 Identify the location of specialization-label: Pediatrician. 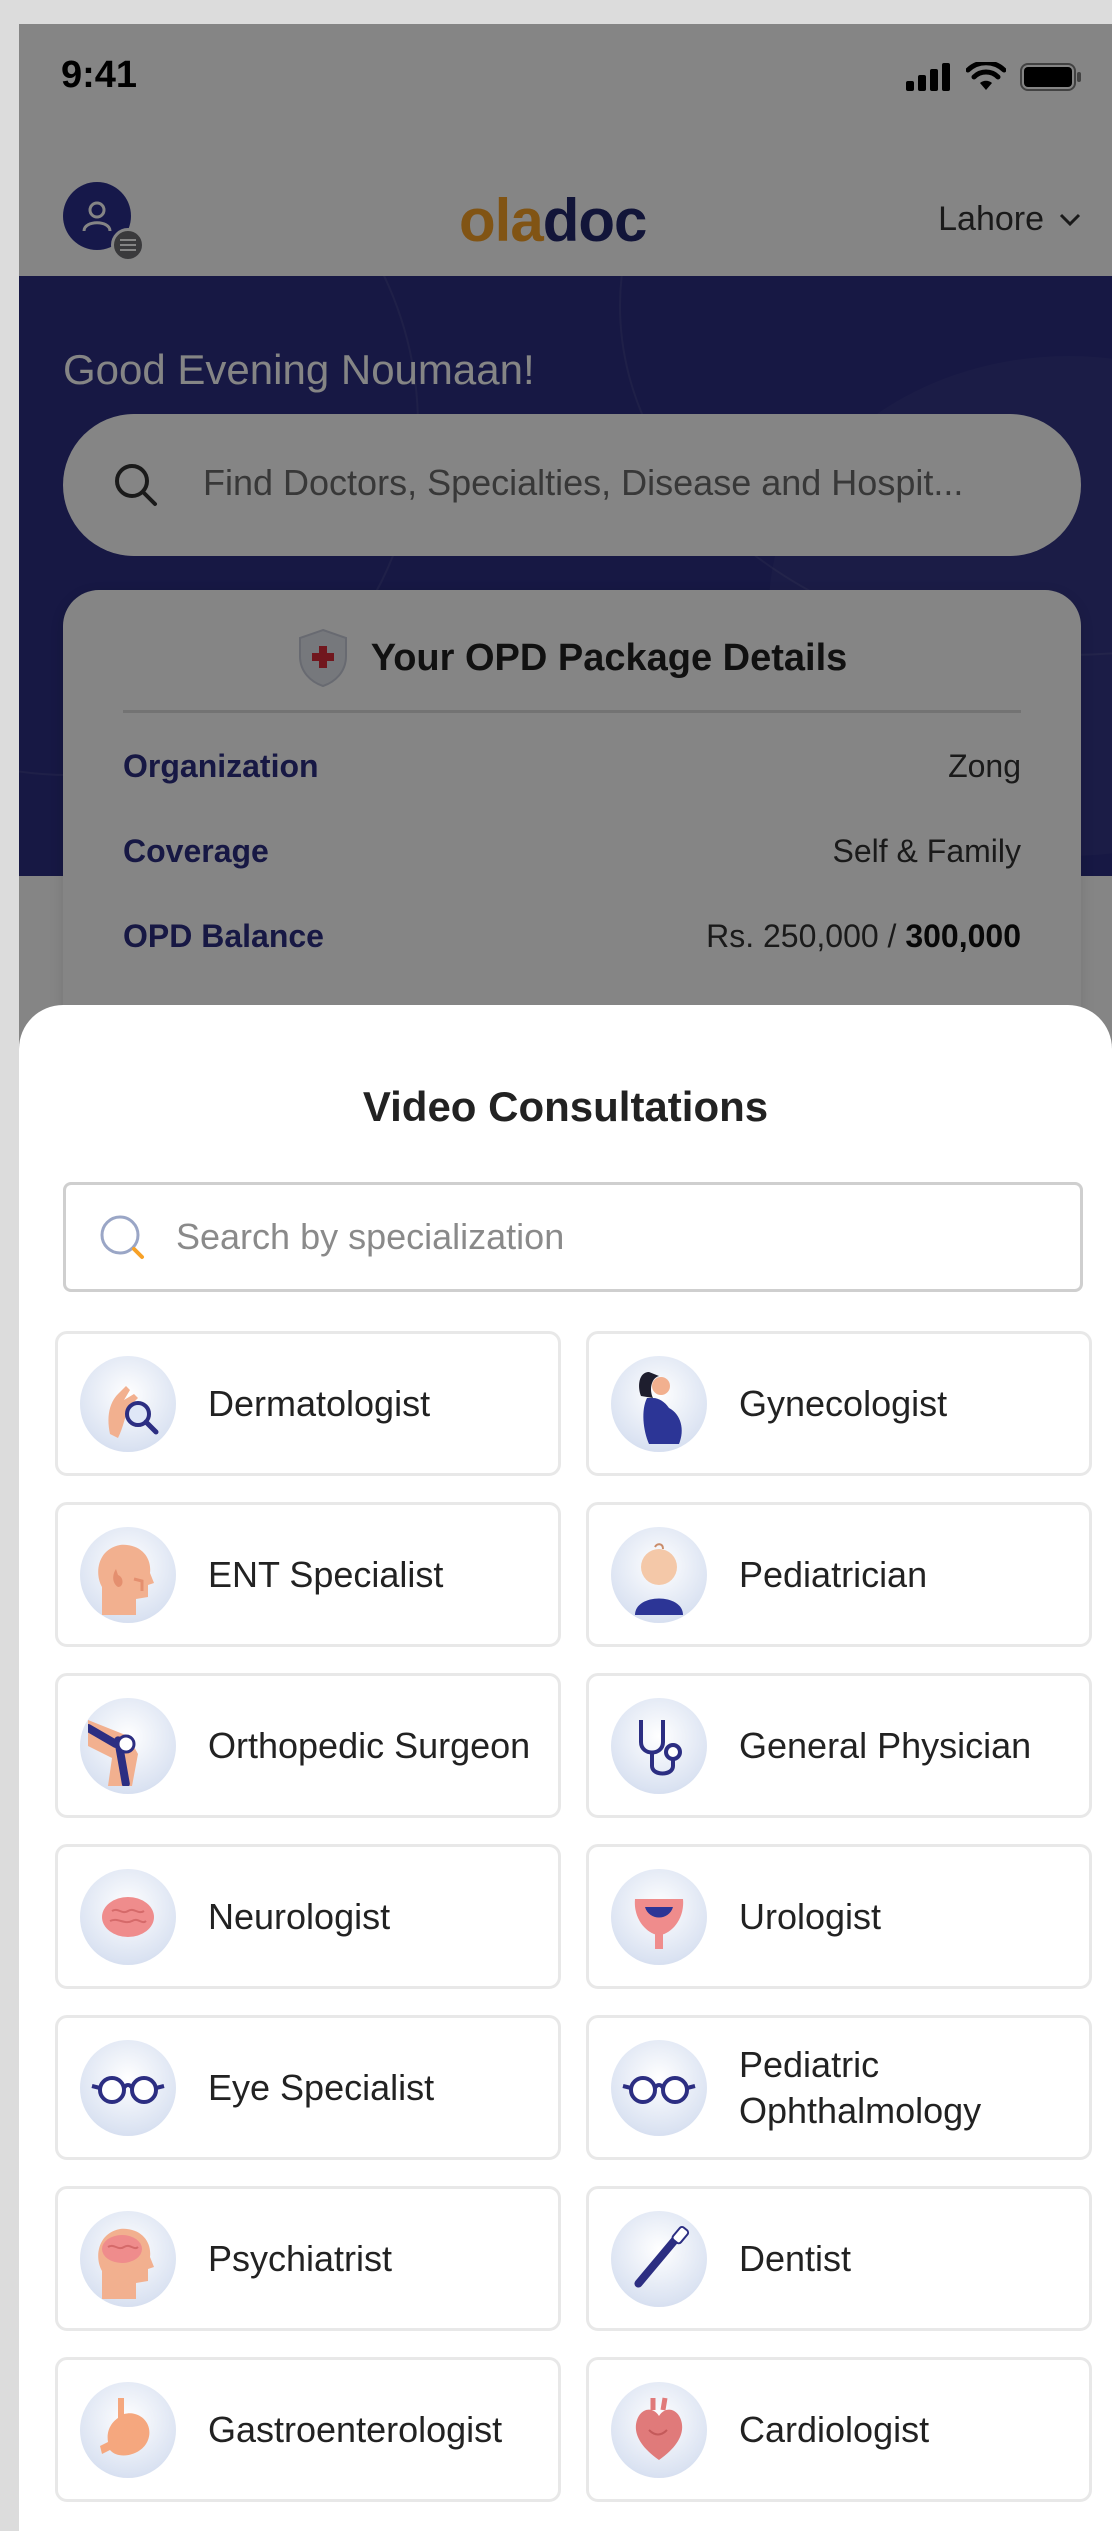
(833, 1574).